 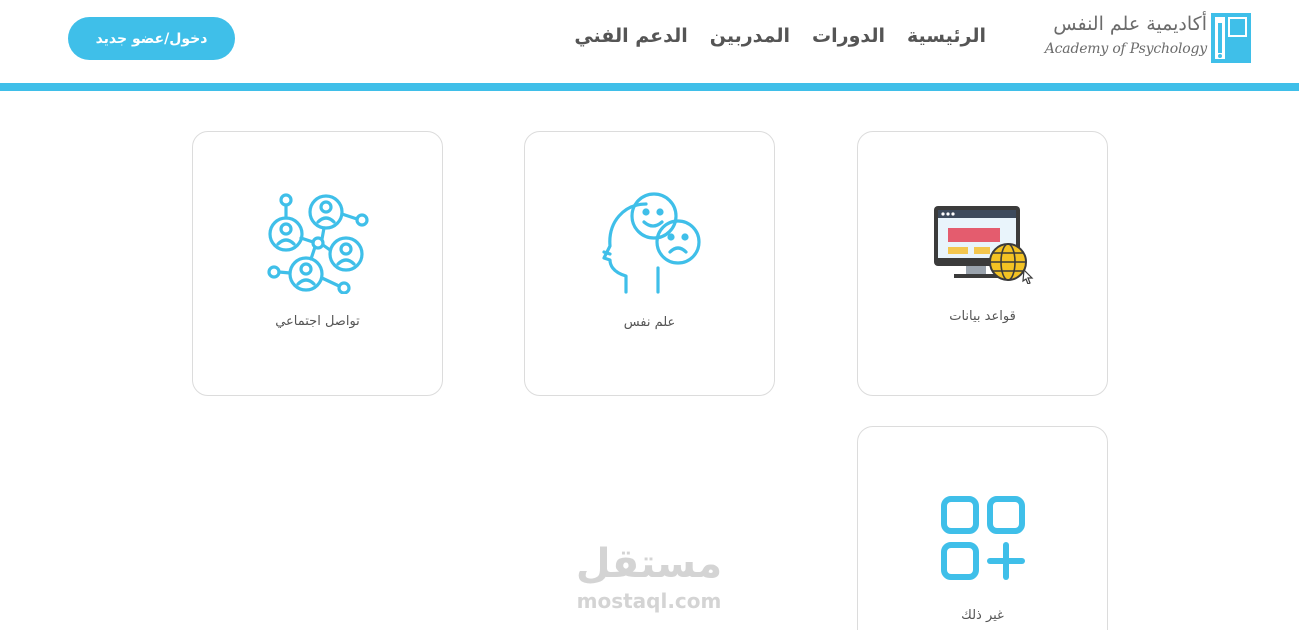 I want to click on logo-arabic-text: أكاديمية علم النفس, so click(x=1130, y=24).